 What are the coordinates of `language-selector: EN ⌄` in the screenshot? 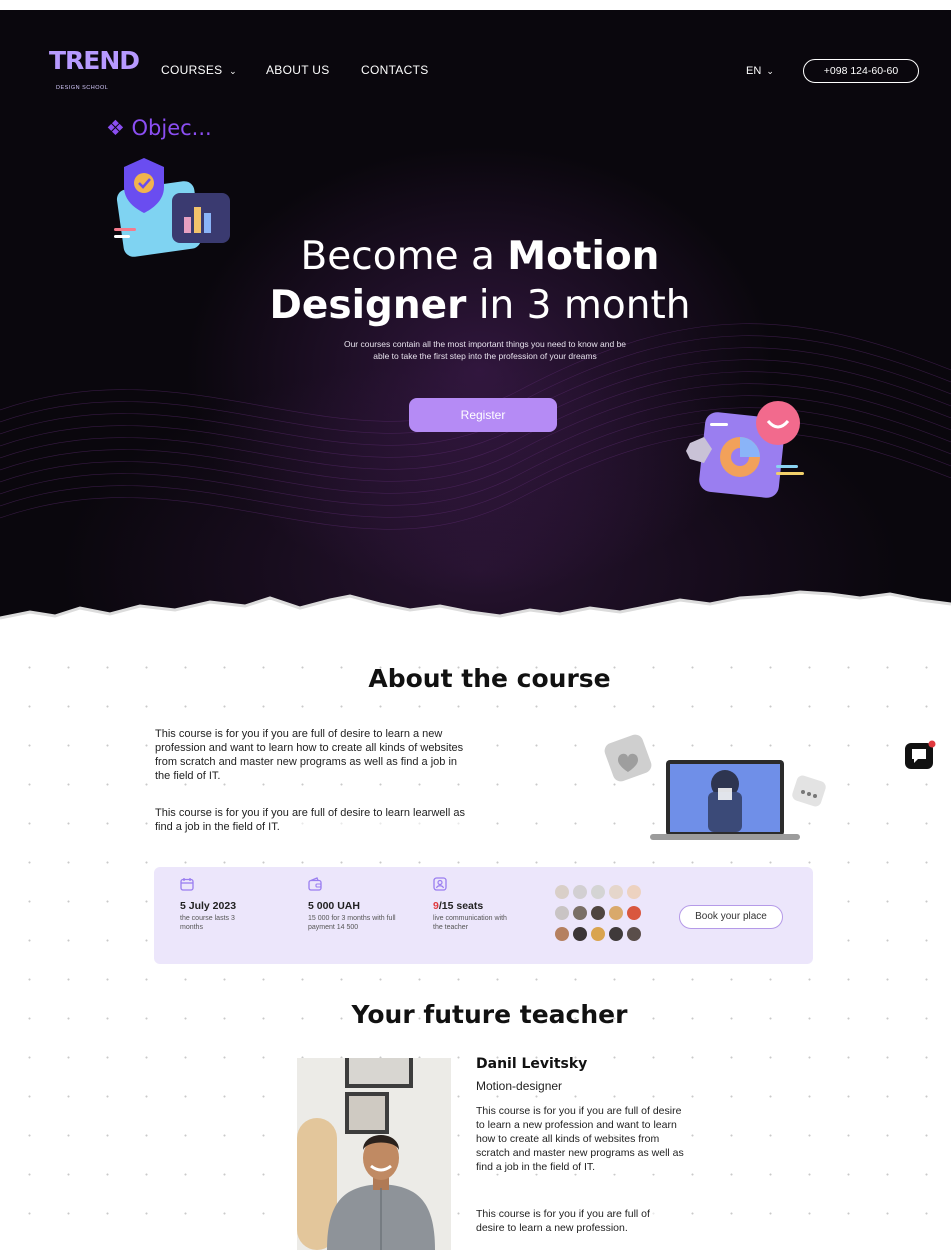 It's located at (760, 71).